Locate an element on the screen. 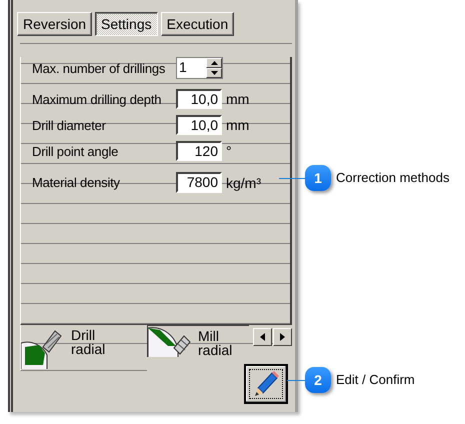  tool-tab: Mill radial is located at coordinates (198, 341).